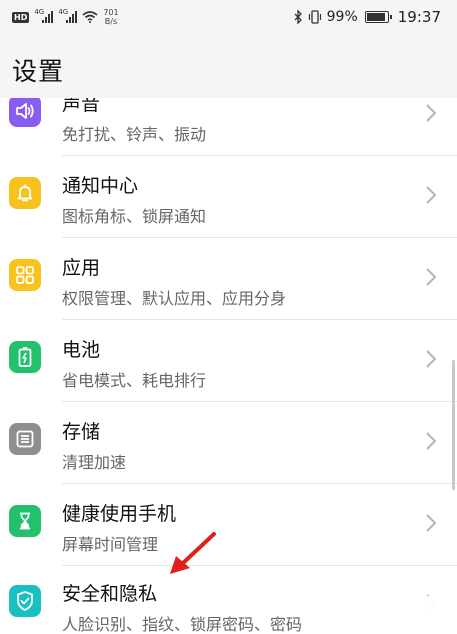 The width and height of the screenshot is (457, 634). I want to click on settings-item-notifications: 通知中心 图标角标、锁屏通知, so click(228, 197).